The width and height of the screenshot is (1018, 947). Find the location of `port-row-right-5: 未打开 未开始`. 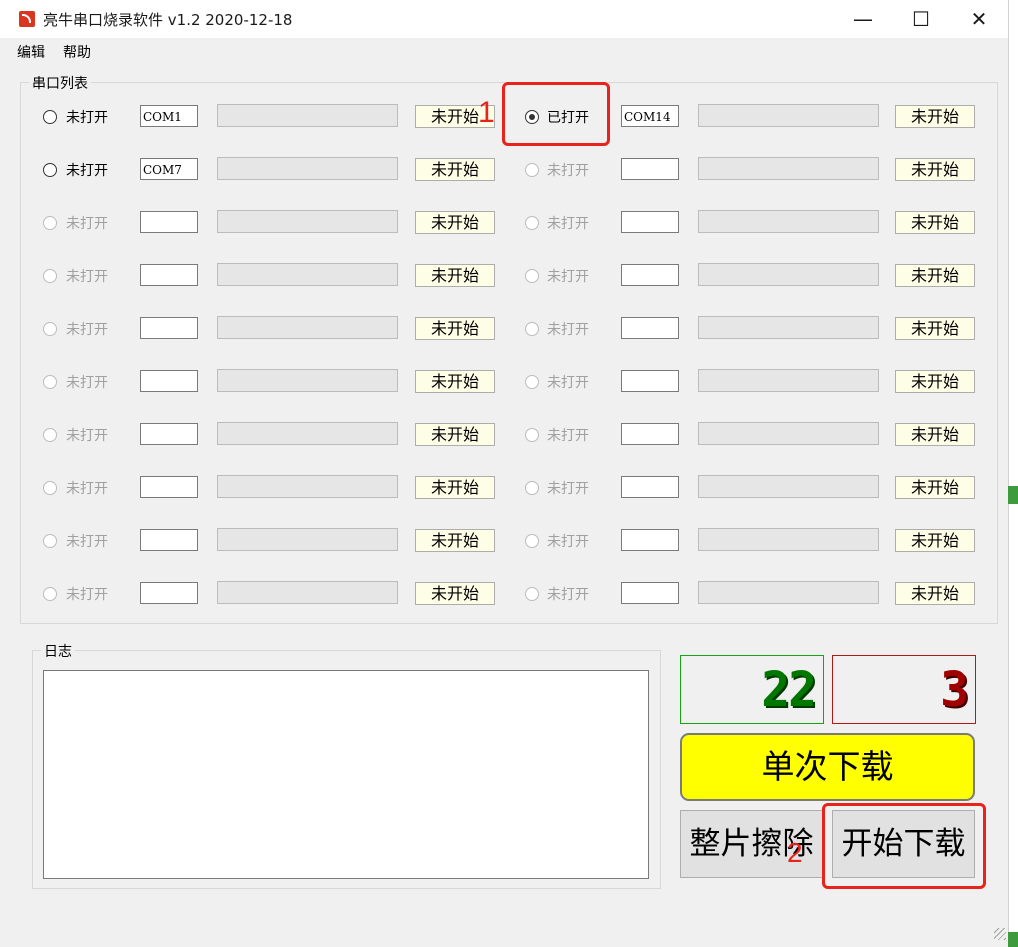

port-row-right-5: 未打开 未开始 is located at coordinates (504, 330).